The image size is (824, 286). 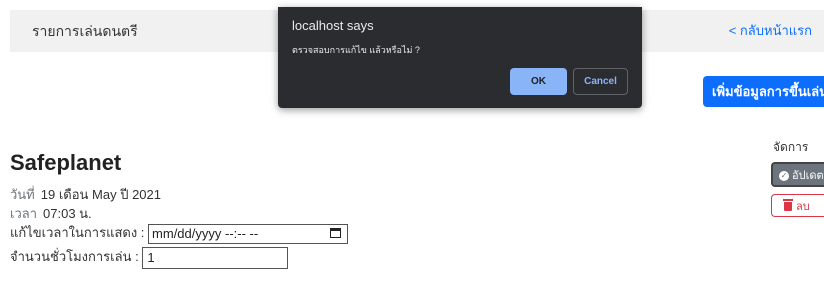 What do you see at coordinates (538, 81) in the screenshot?
I see `dialog-ok-button: OK` at bounding box center [538, 81].